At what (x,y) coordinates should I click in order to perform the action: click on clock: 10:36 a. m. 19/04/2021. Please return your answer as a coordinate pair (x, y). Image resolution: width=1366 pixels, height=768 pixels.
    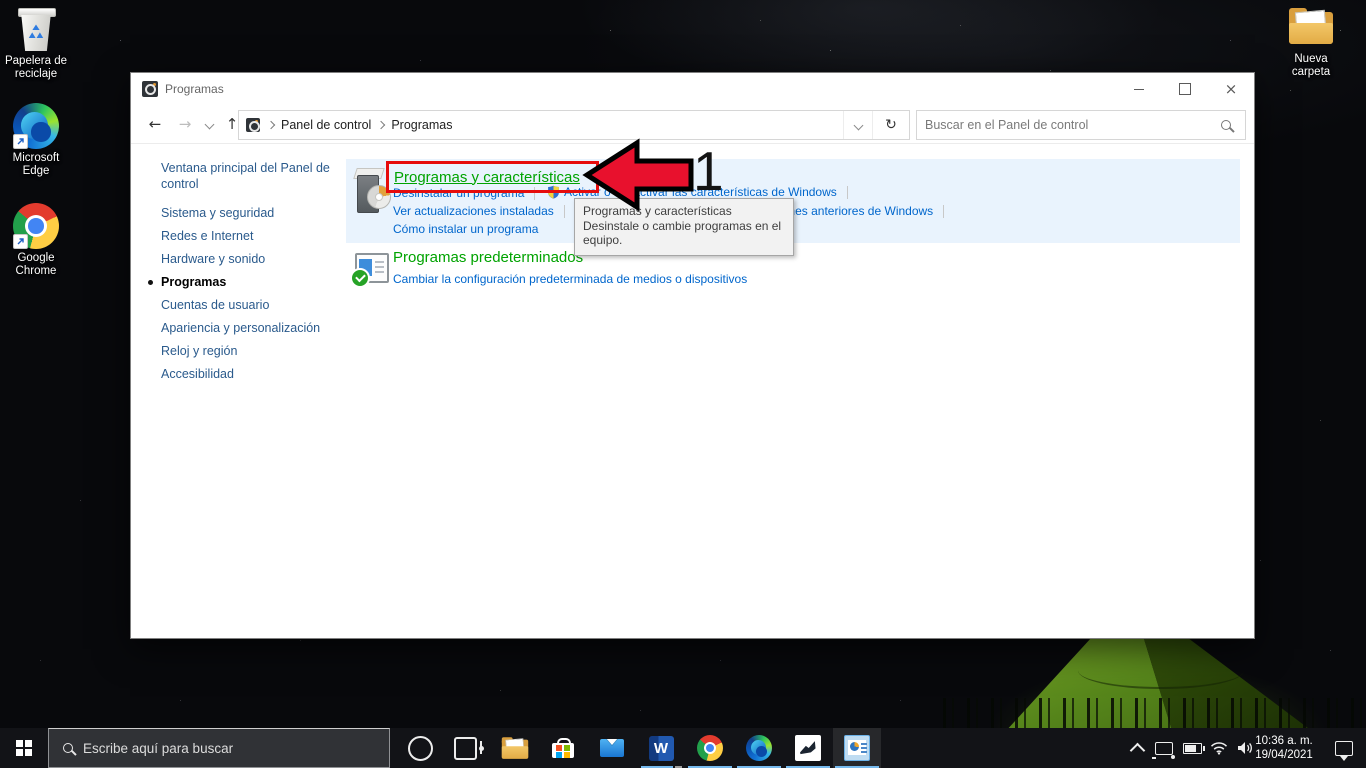
    Looking at the image, I should click on (1284, 748).